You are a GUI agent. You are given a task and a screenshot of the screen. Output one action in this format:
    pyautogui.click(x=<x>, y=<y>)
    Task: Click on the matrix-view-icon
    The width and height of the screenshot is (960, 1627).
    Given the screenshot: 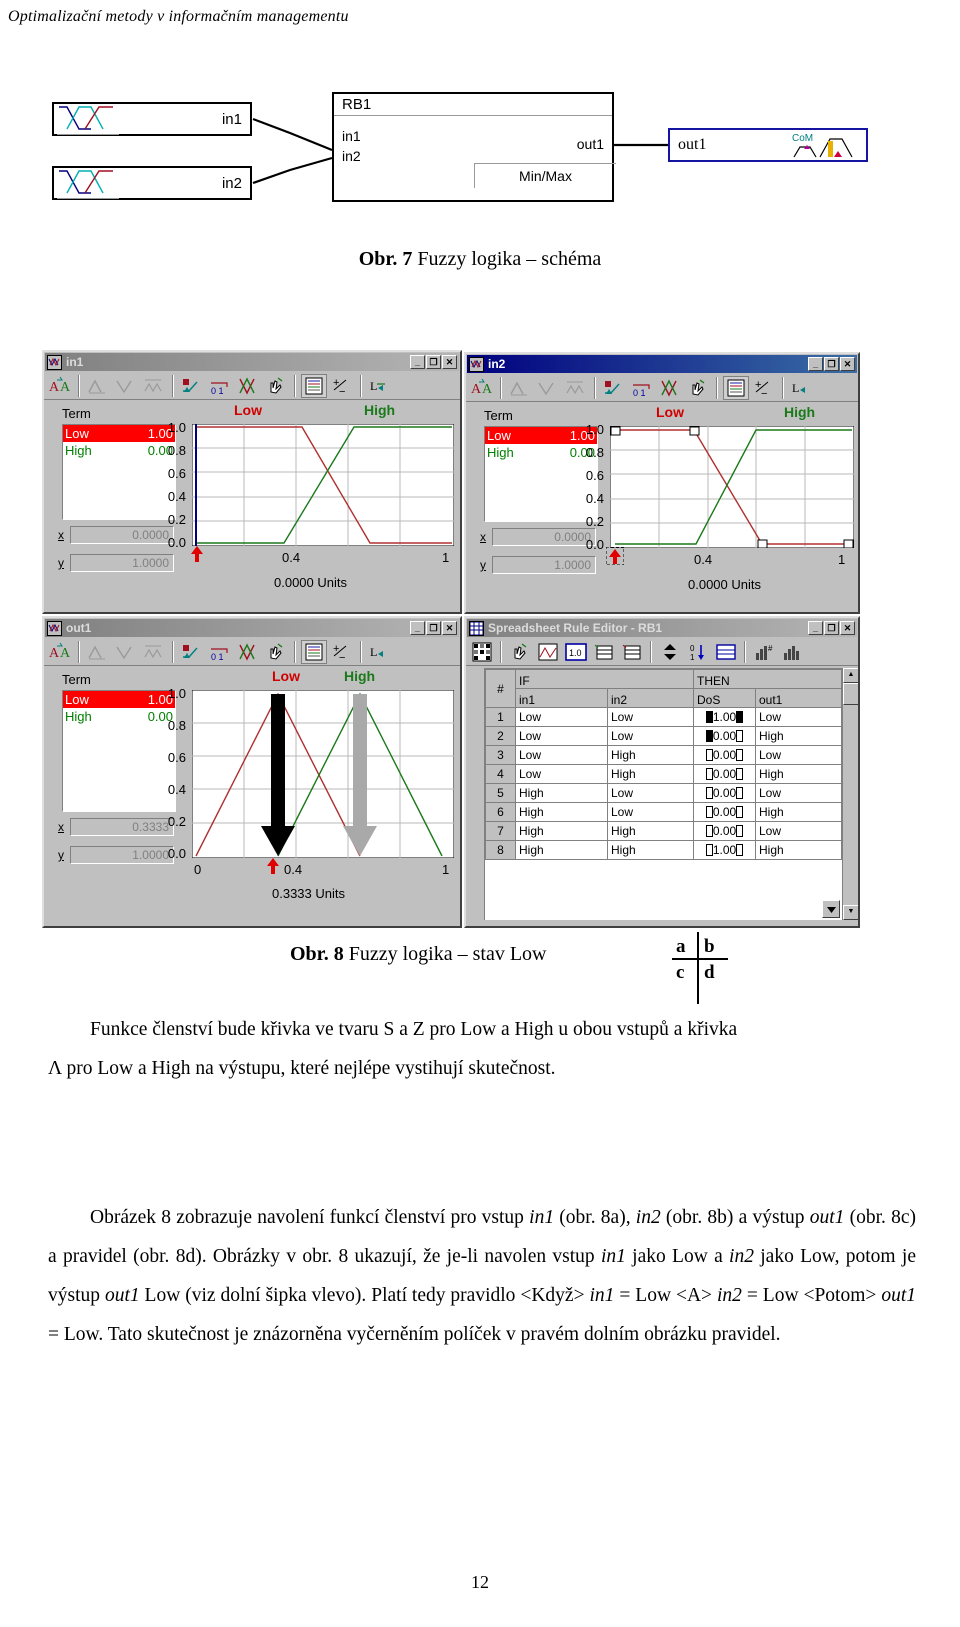 What is the action you would take?
    pyautogui.click(x=482, y=652)
    